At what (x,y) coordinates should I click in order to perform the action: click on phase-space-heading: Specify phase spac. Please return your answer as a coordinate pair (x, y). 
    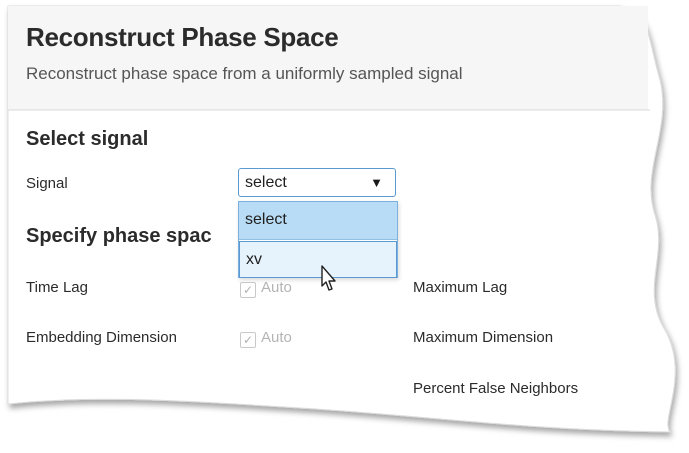
    Looking at the image, I should click on (119, 236).